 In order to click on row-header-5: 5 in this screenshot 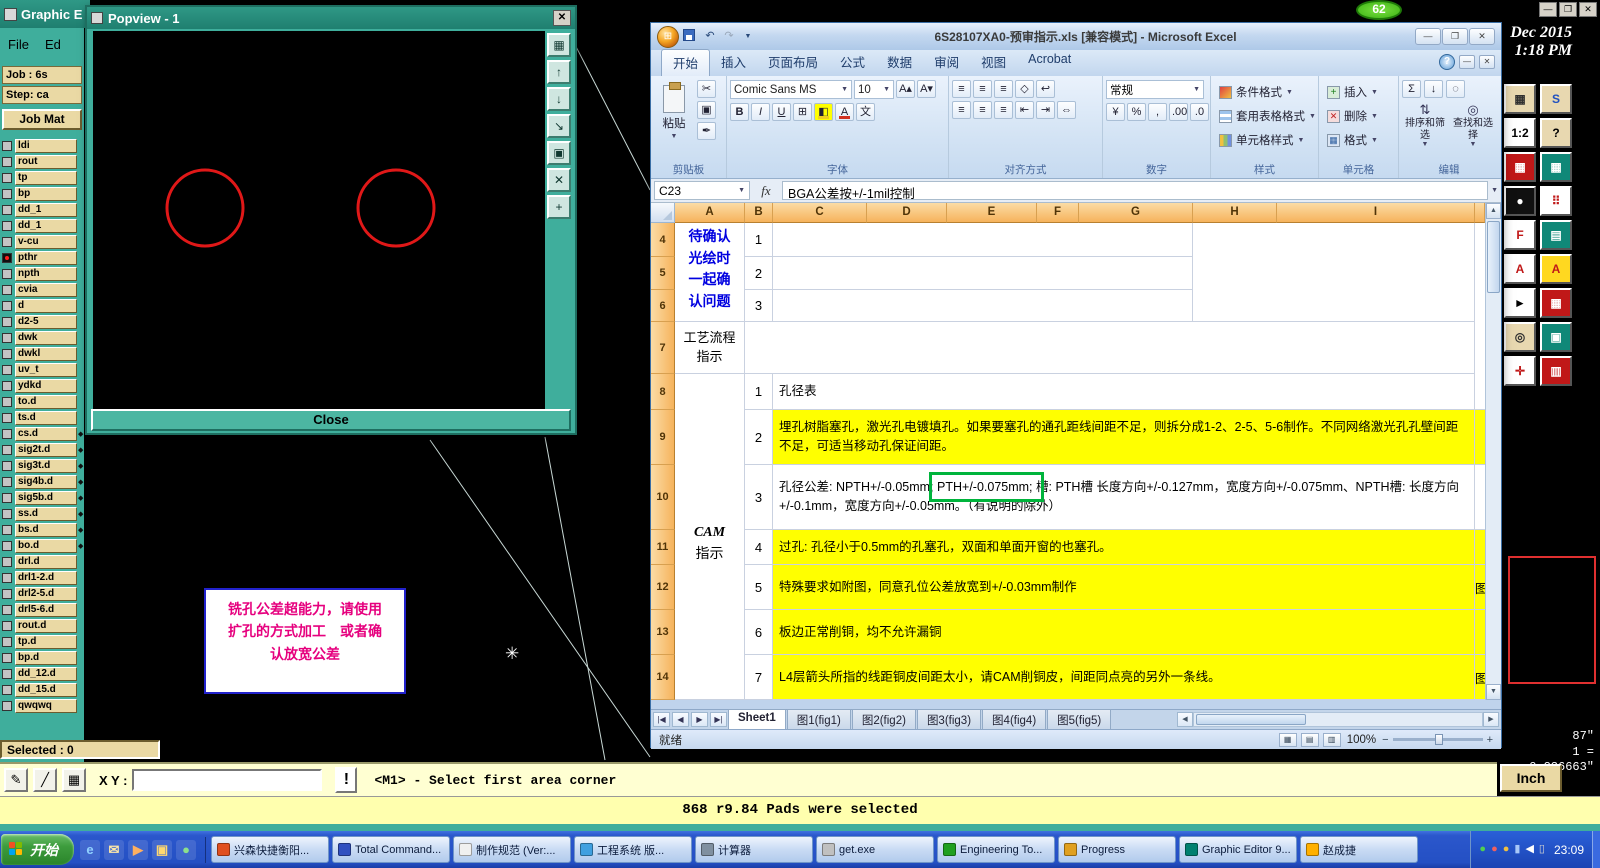, I will do `click(663, 273)`.